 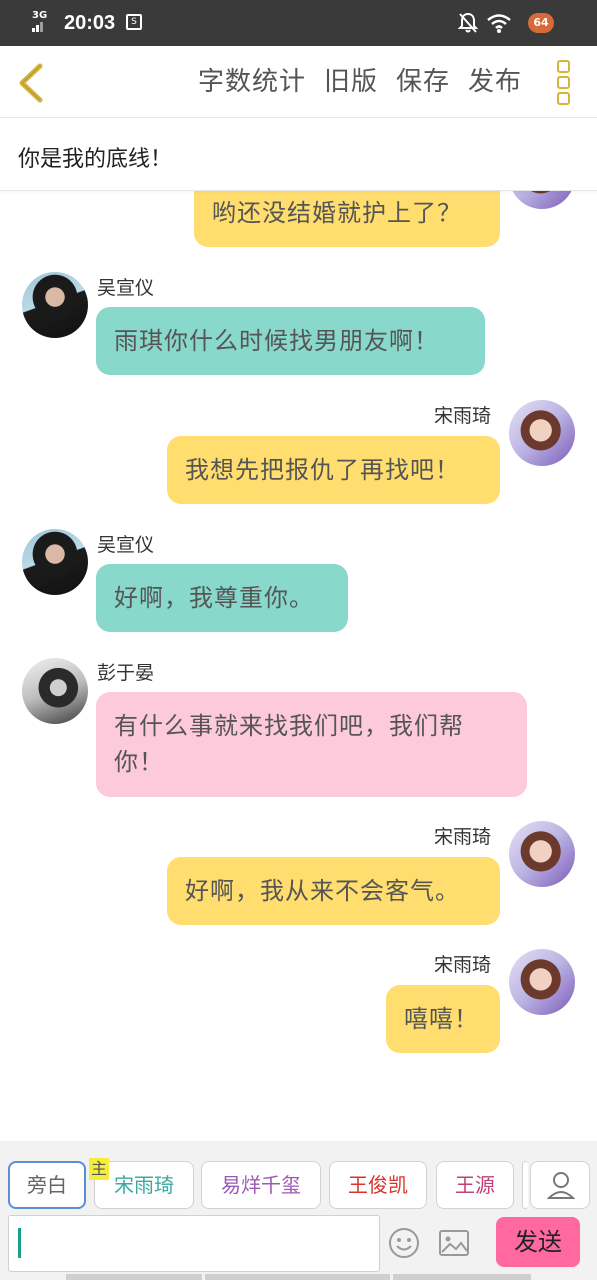 What do you see at coordinates (468, 22) in the screenshot?
I see `mute-bell-icon` at bounding box center [468, 22].